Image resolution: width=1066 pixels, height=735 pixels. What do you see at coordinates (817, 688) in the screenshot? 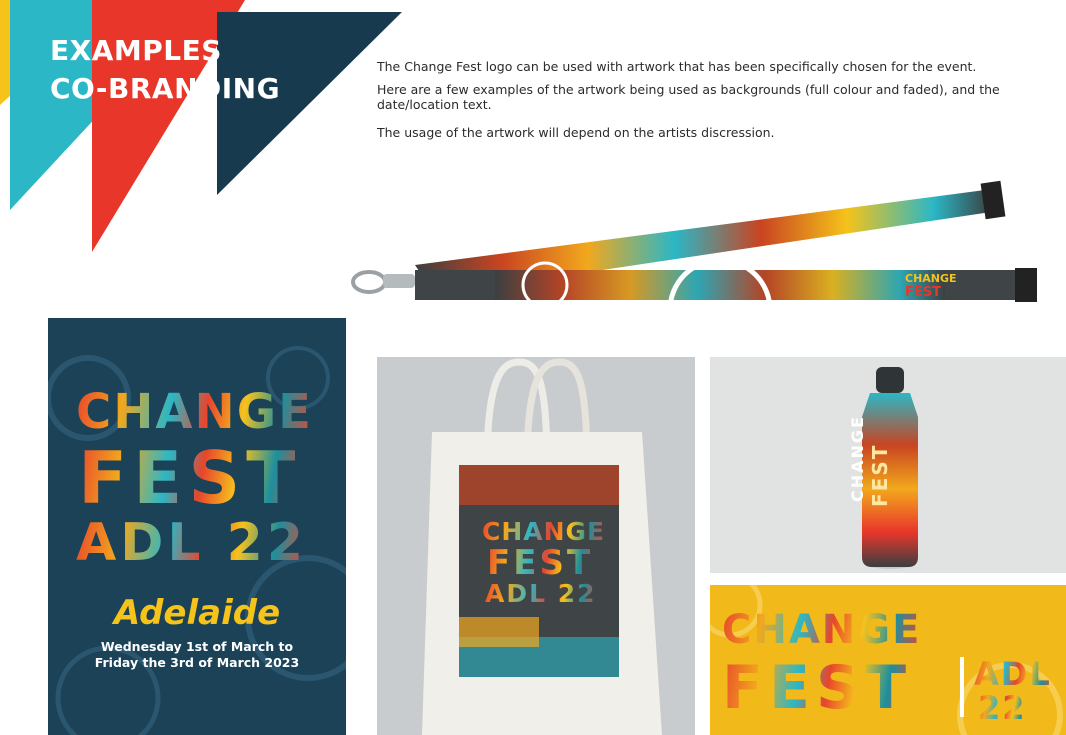
I see `banner-logo-word2: FEST` at bounding box center [817, 688].